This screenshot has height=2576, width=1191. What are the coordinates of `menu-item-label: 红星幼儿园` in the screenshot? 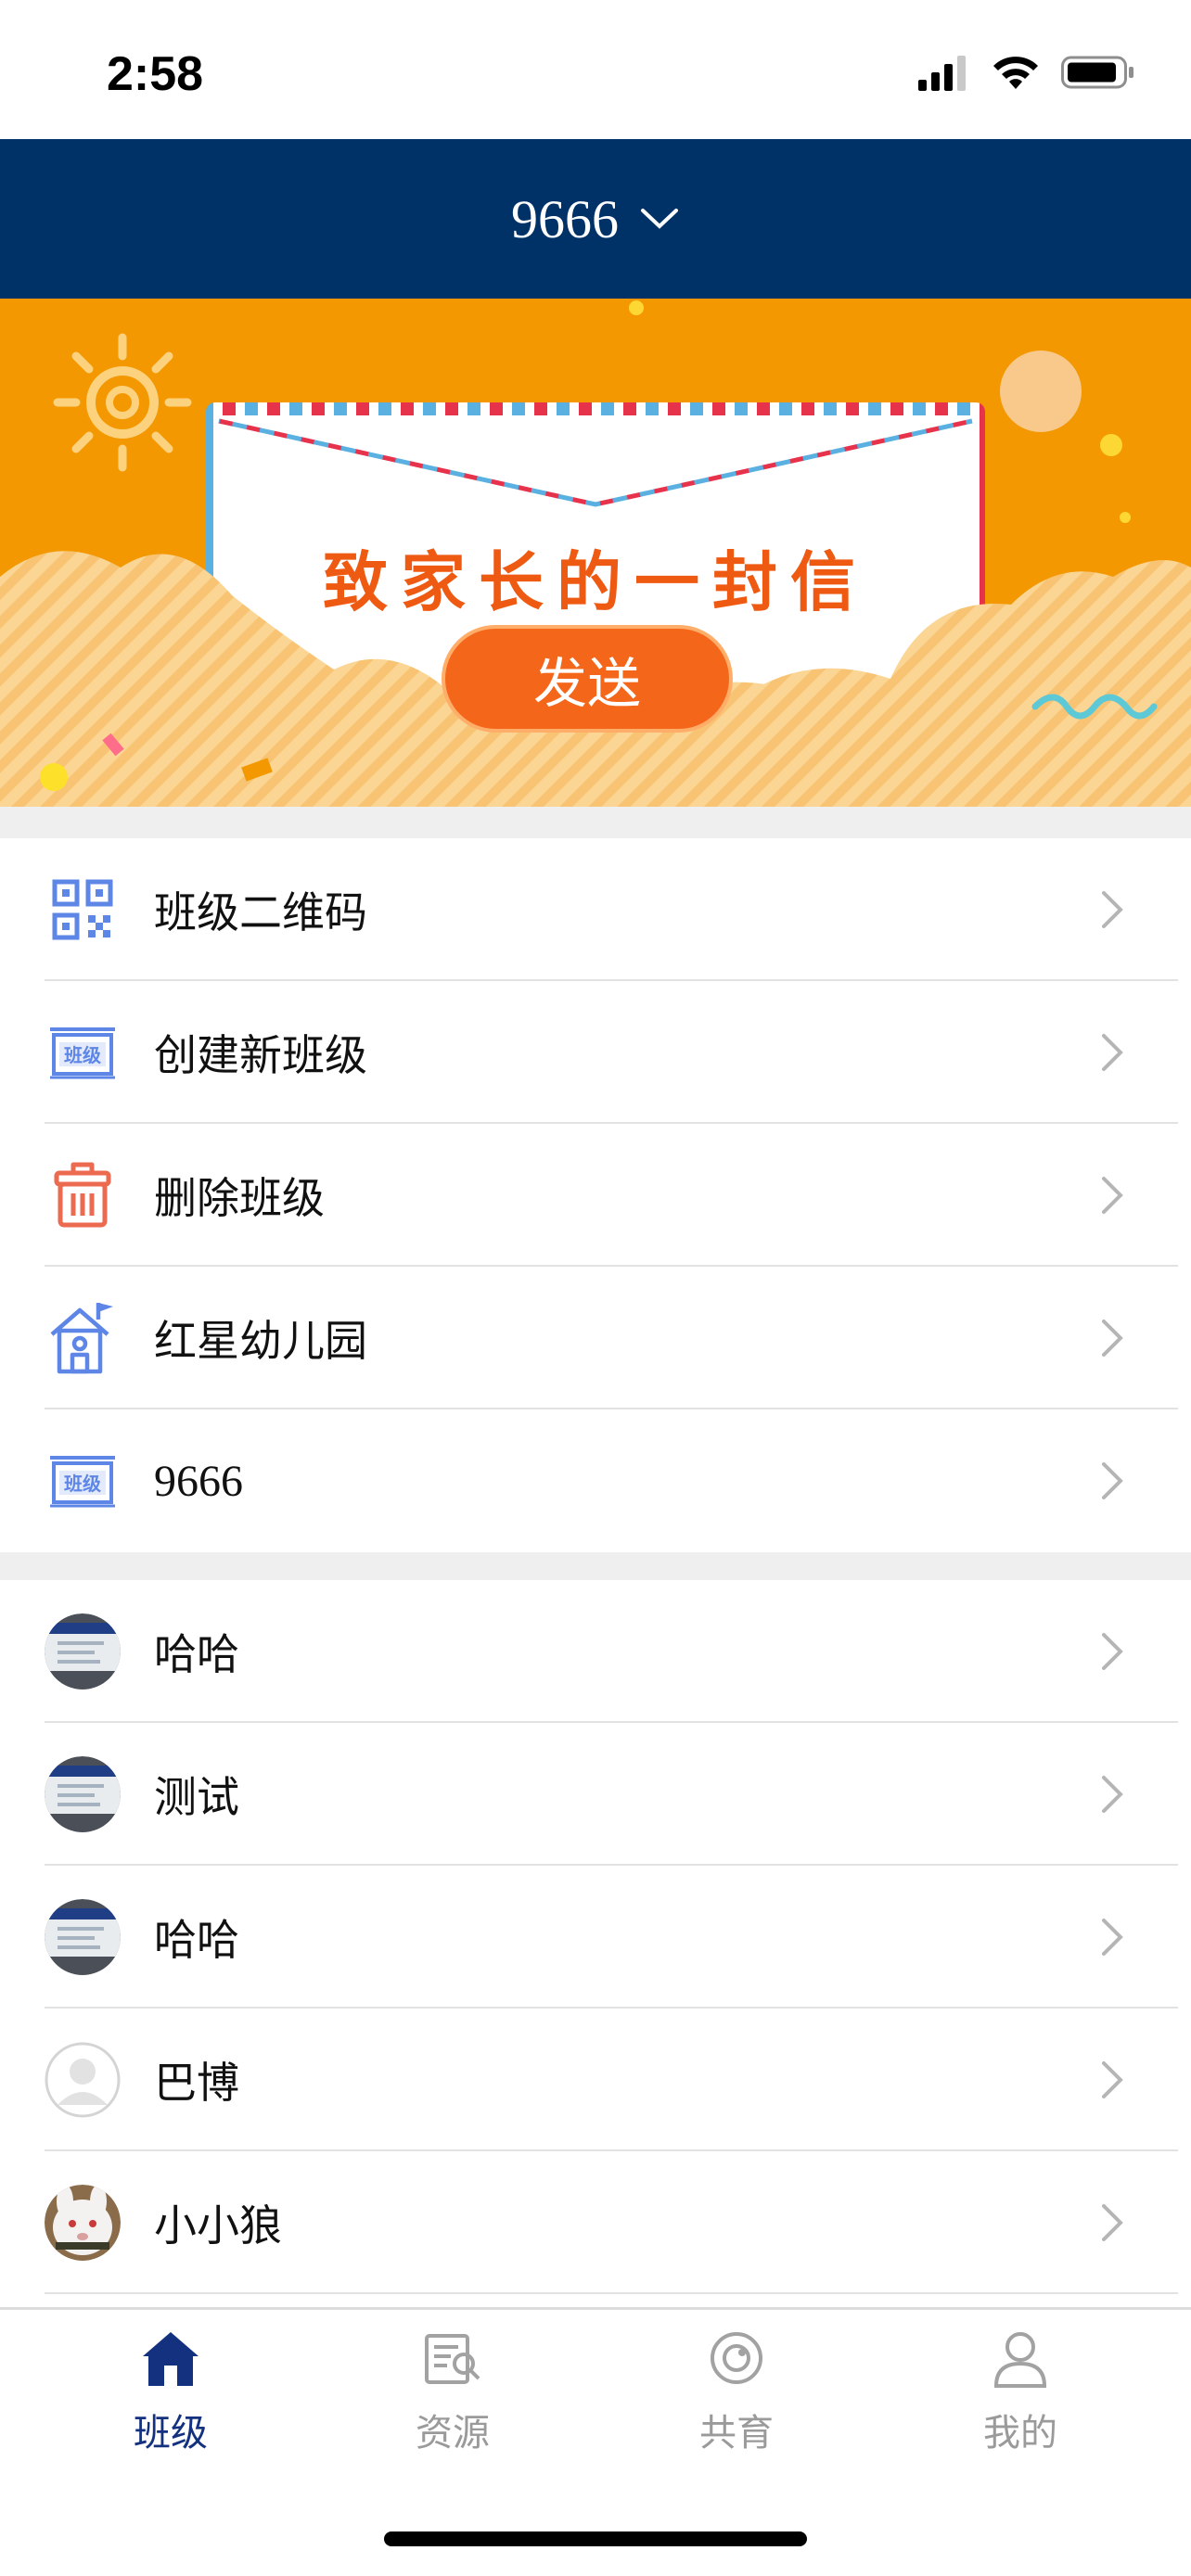 It's located at (260, 1341).